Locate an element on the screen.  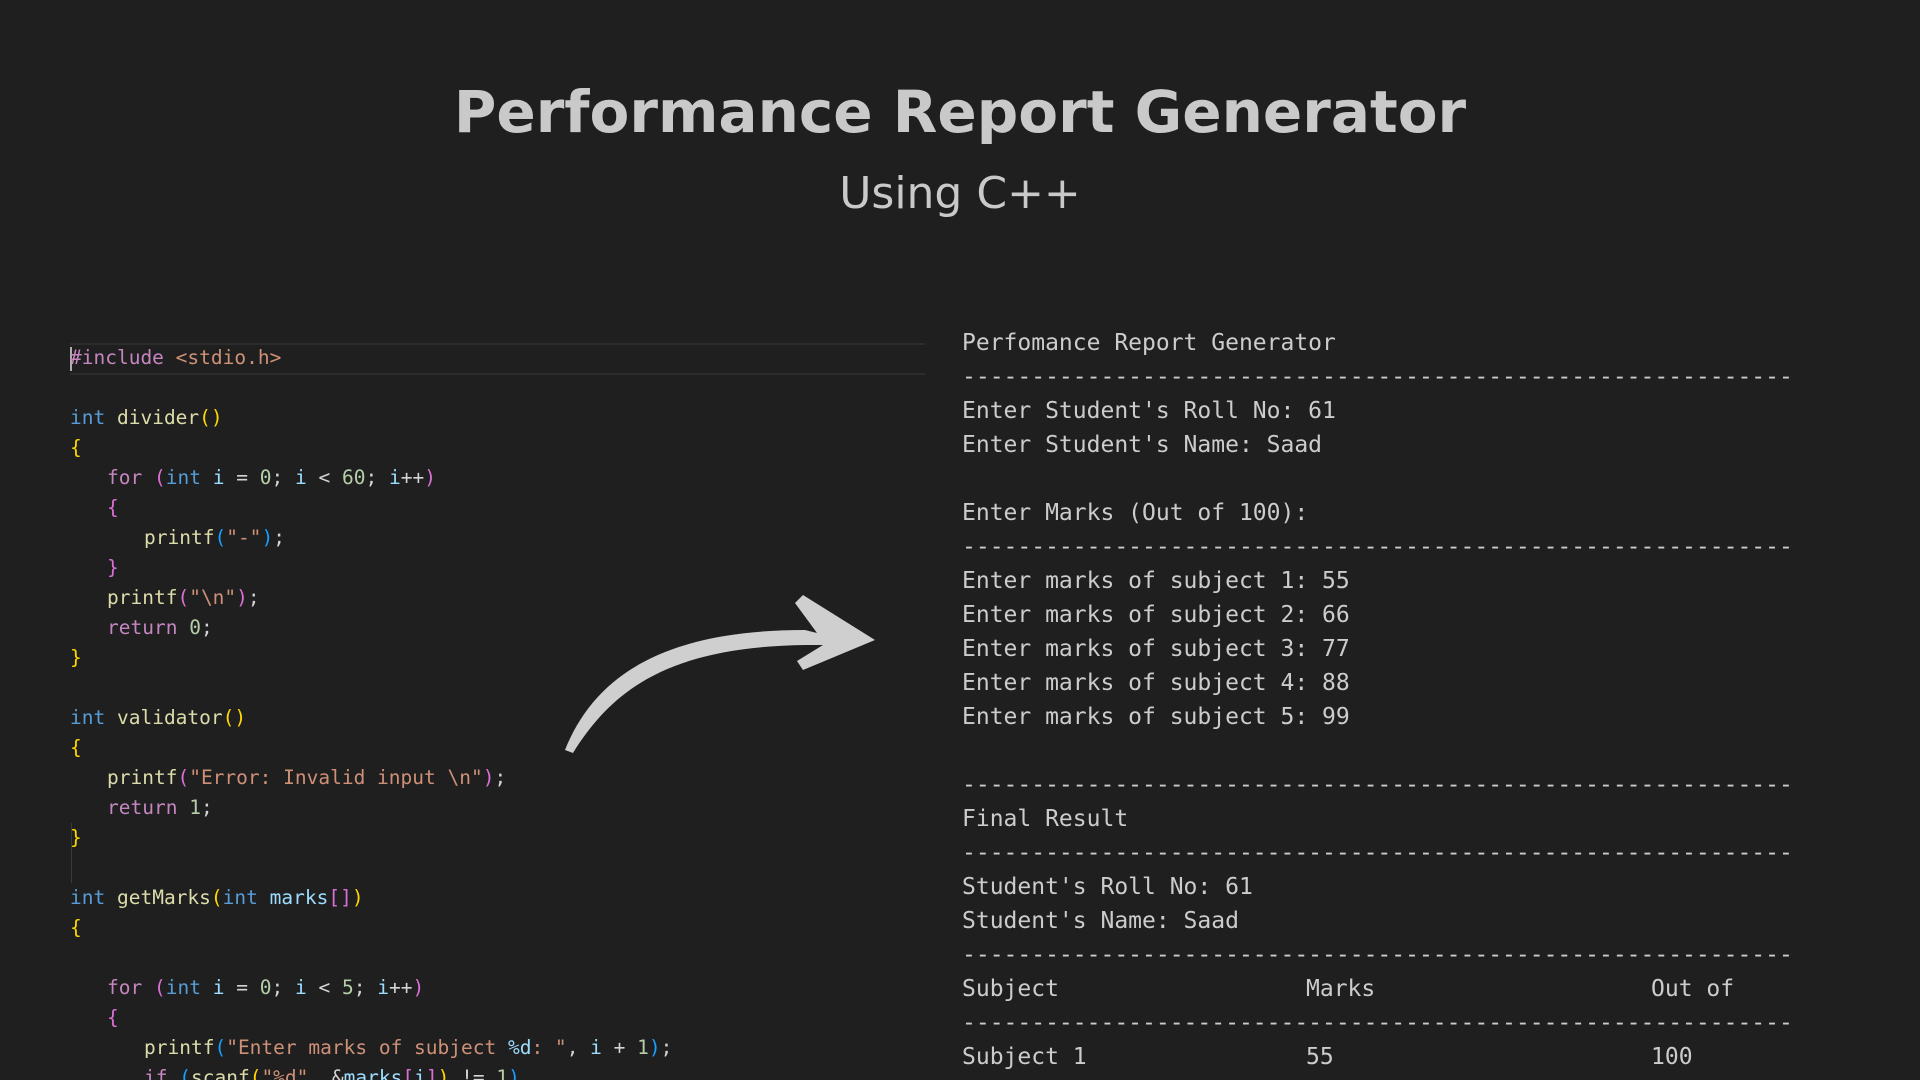
roll-result: Student's Roll No: 61 is located at coordinates (1107, 887).